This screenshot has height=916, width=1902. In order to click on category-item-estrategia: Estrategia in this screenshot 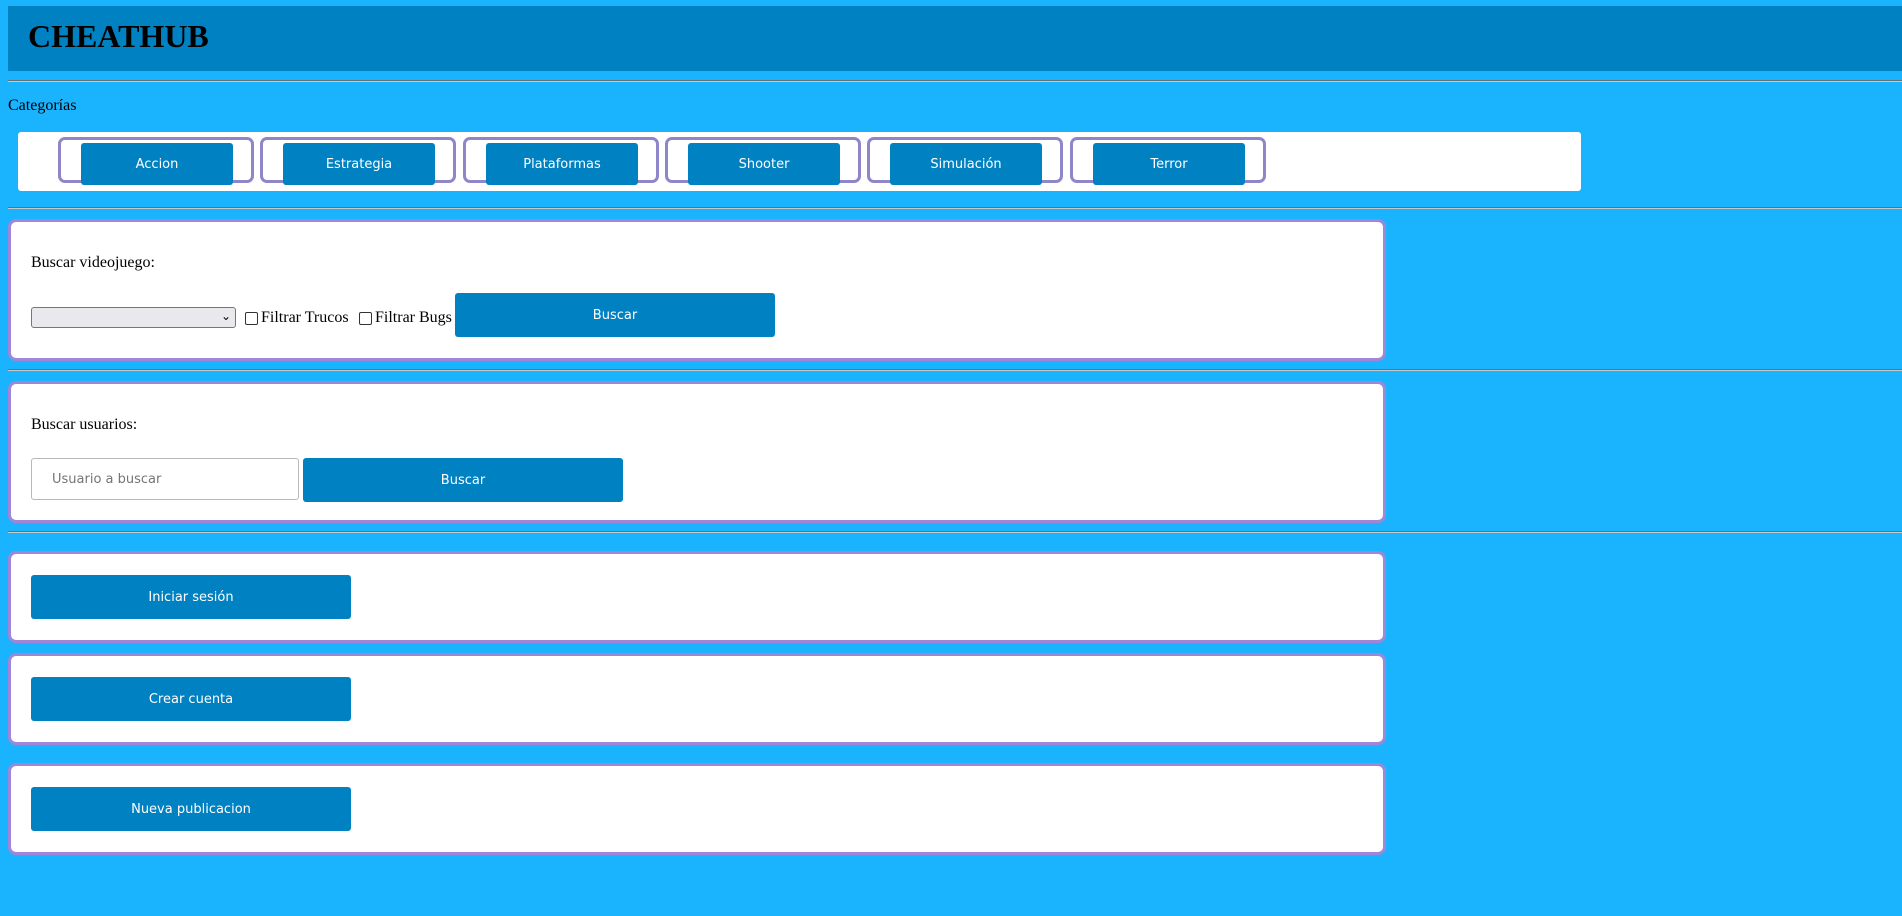, I will do `click(358, 161)`.